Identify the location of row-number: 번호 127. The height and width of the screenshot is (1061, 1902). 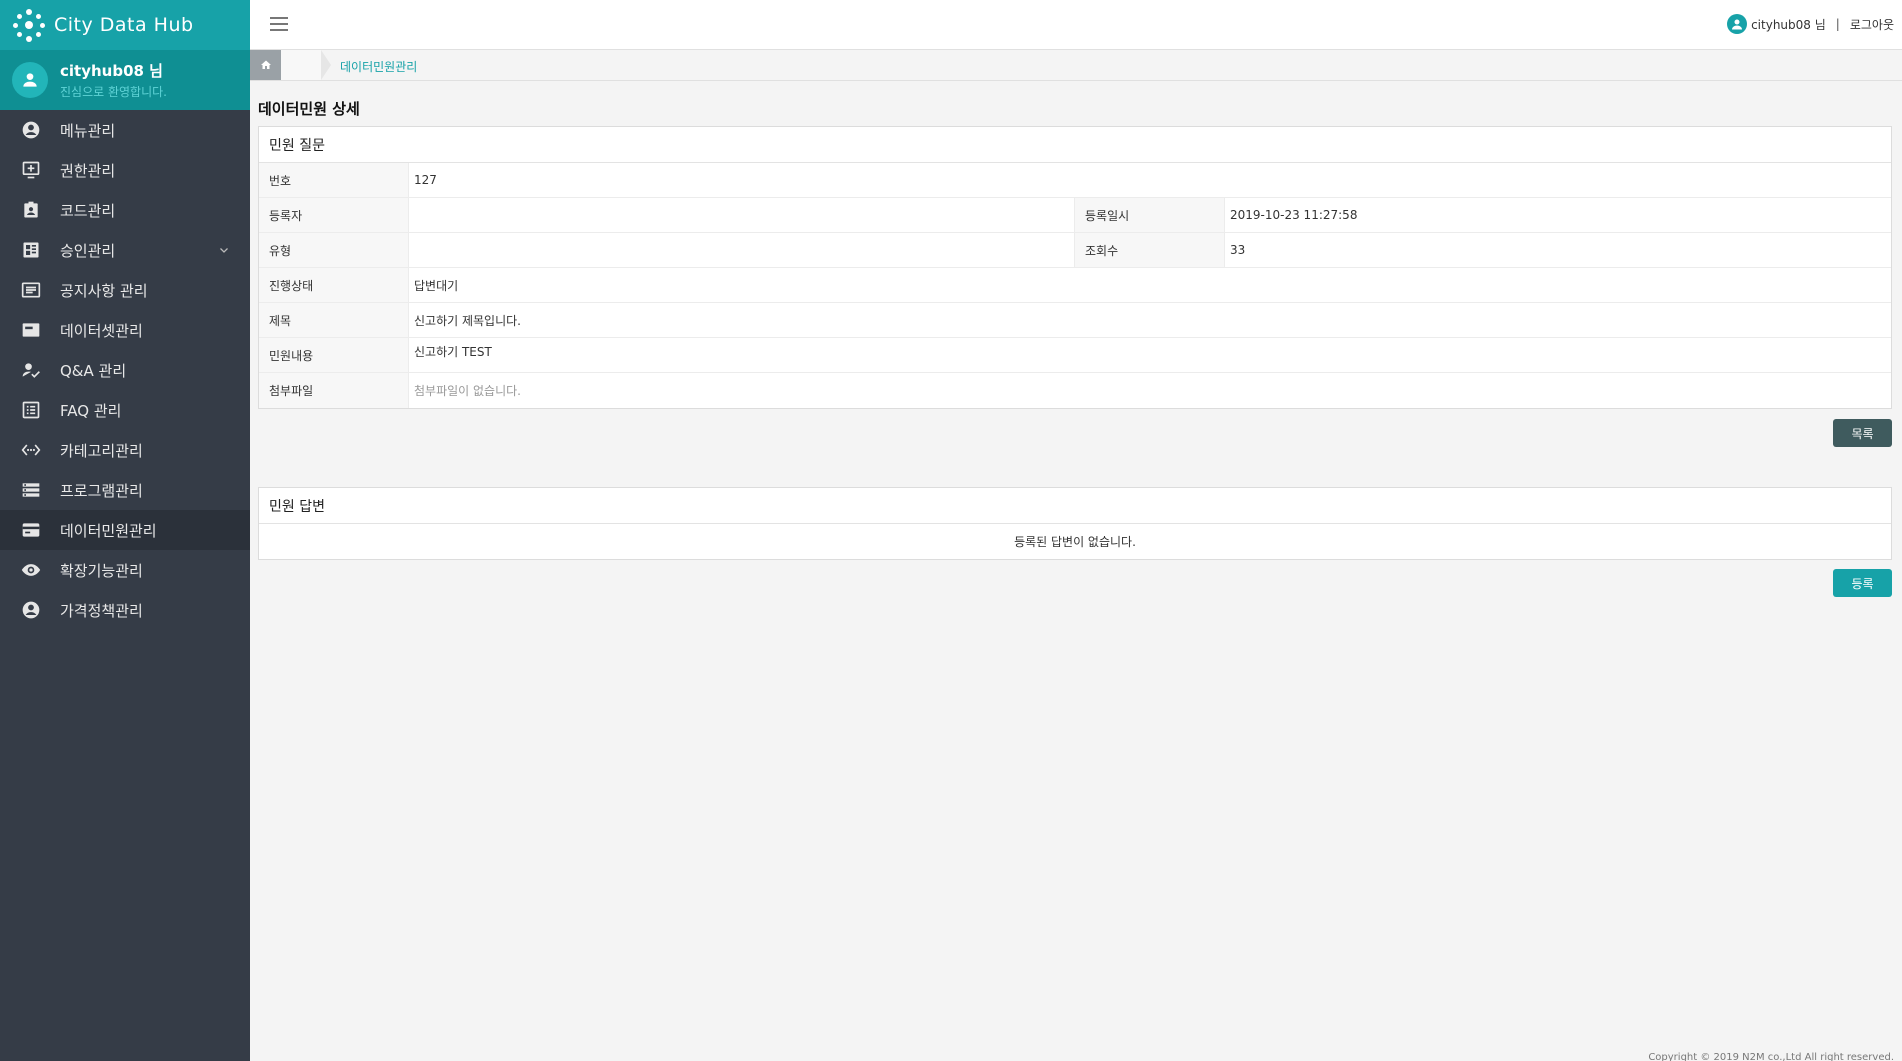
(1075, 180).